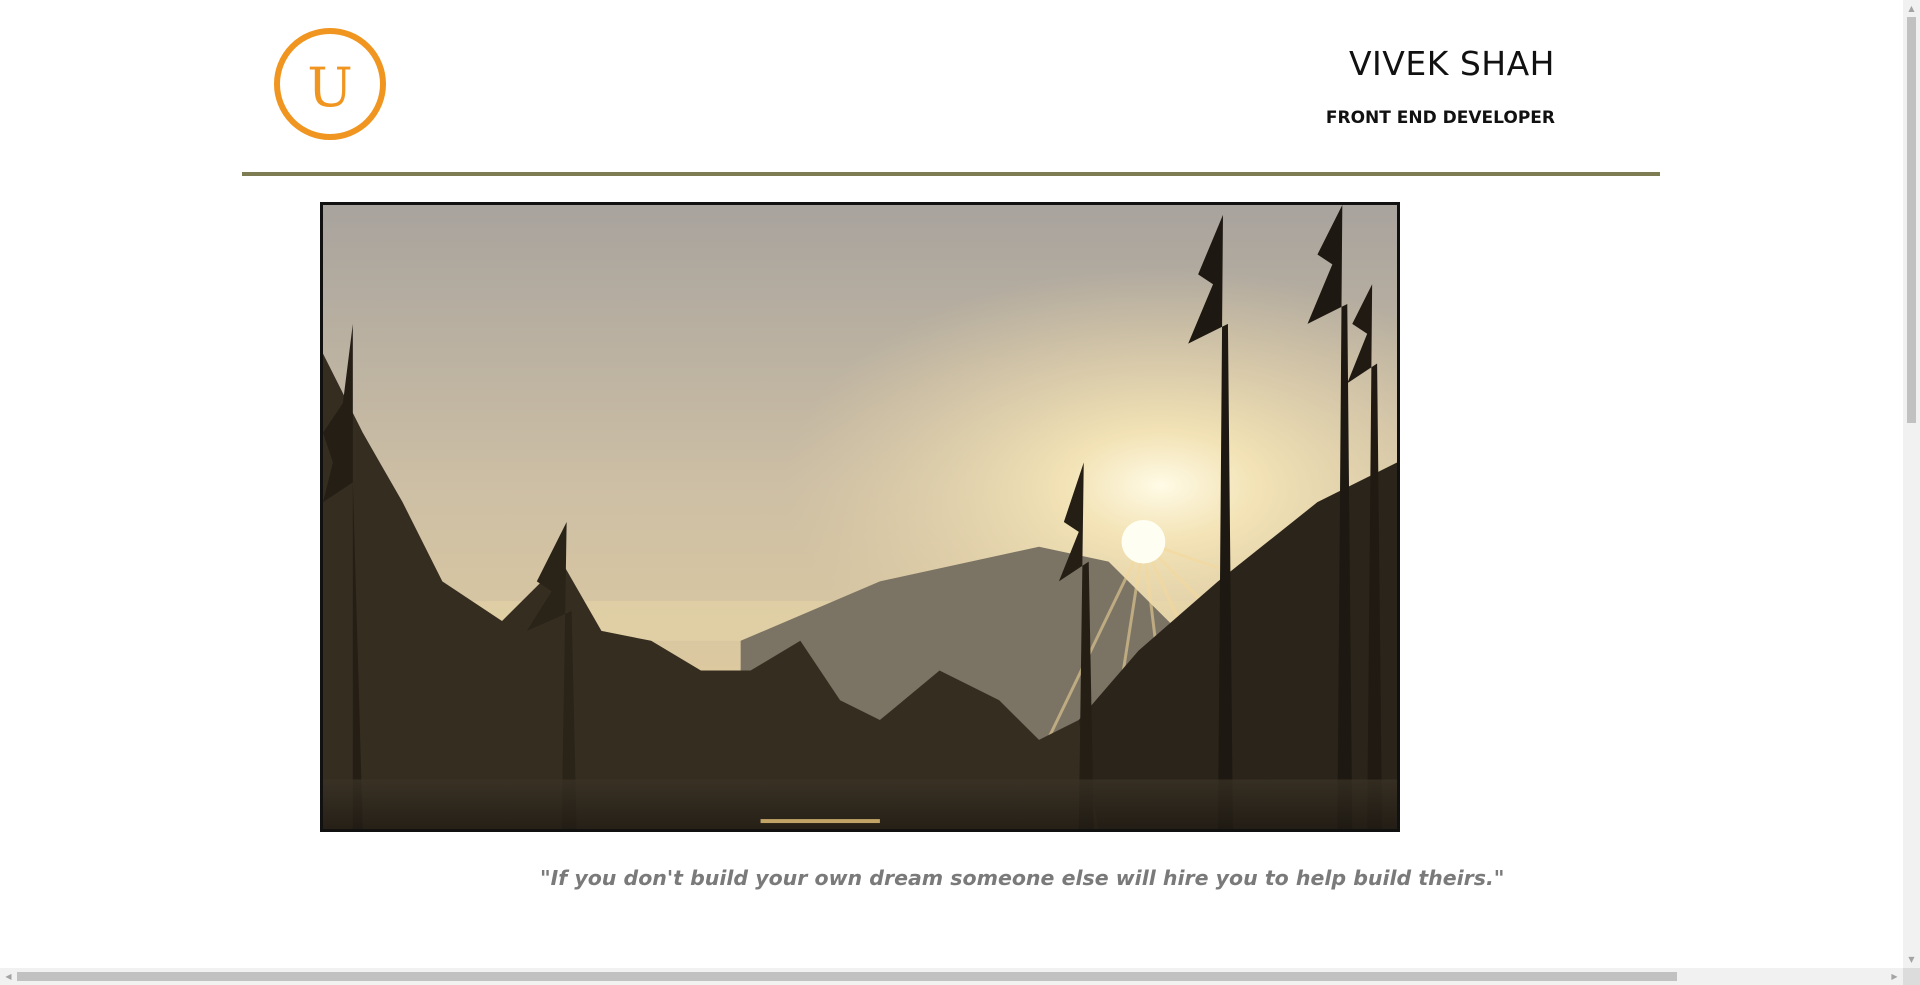 This screenshot has height=985, width=1920. I want to click on horizontal-scroll-thumb, so click(847, 976).